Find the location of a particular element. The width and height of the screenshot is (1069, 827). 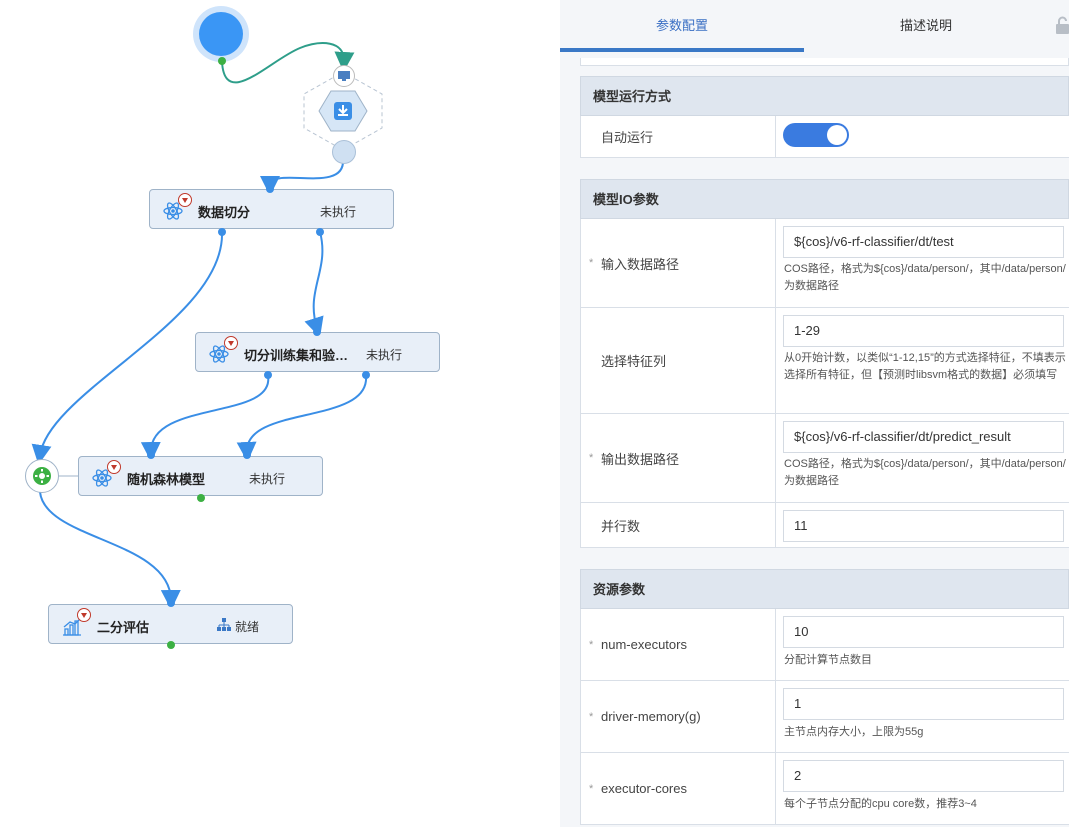

edge-source-to-split is located at coordinates (302, 177).